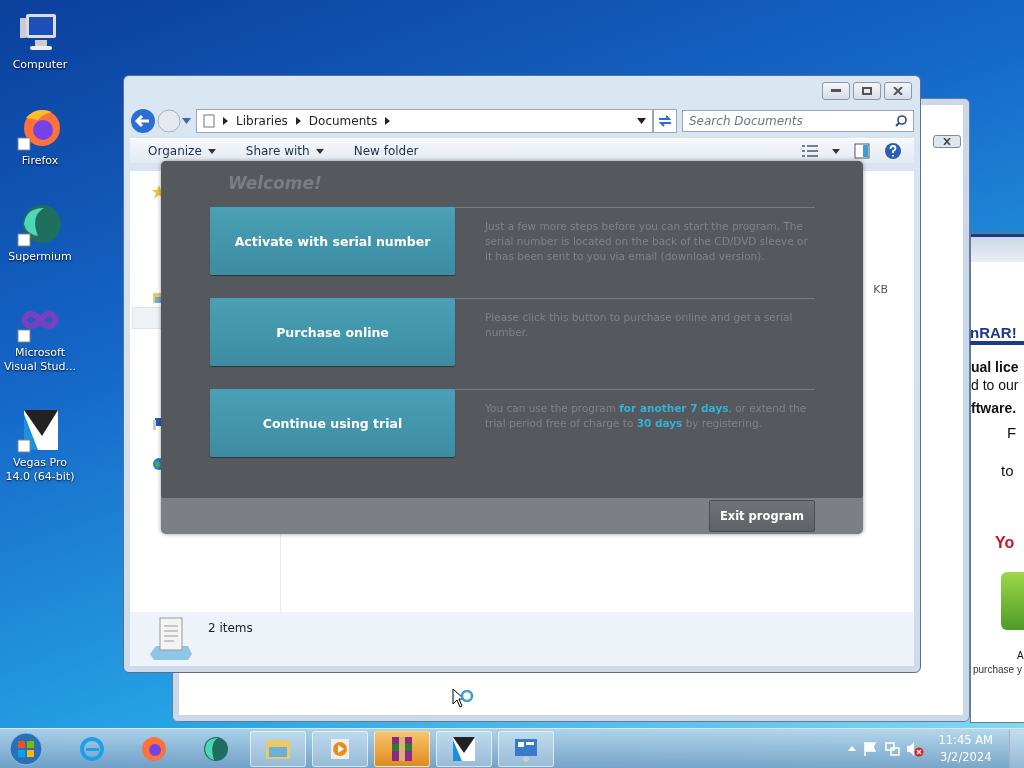  Describe the element at coordinates (915, 748) in the screenshot. I see `muted-speaker-icon` at that location.